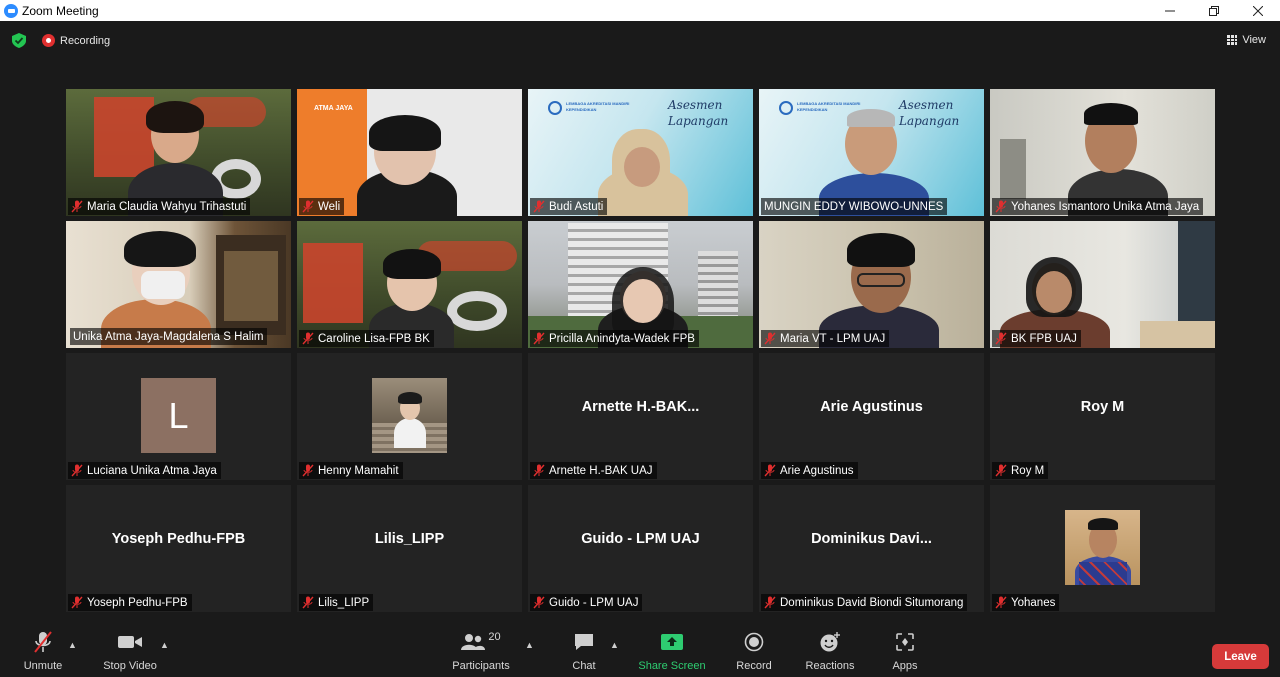  Describe the element at coordinates (60, 10) in the screenshot. I see `window-title: Zoom Meeting` at that location.